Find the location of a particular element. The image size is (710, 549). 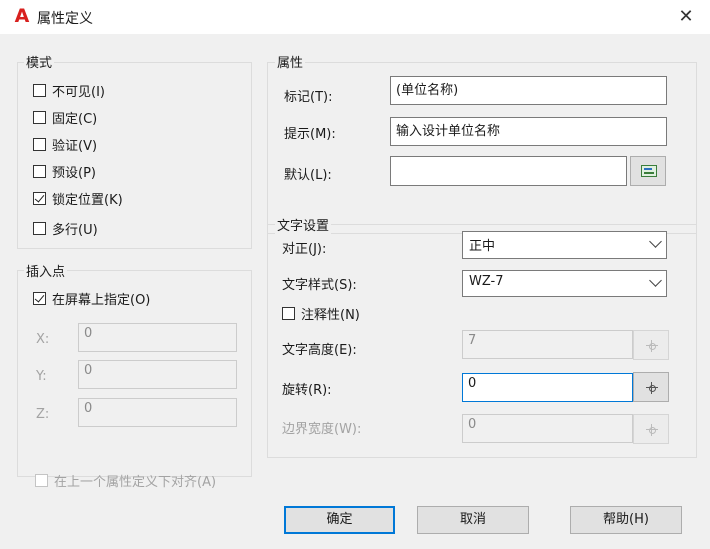

specify-on-screen-checkbox: 在屏幕上指定(O) is located at coordinates (91, 298).